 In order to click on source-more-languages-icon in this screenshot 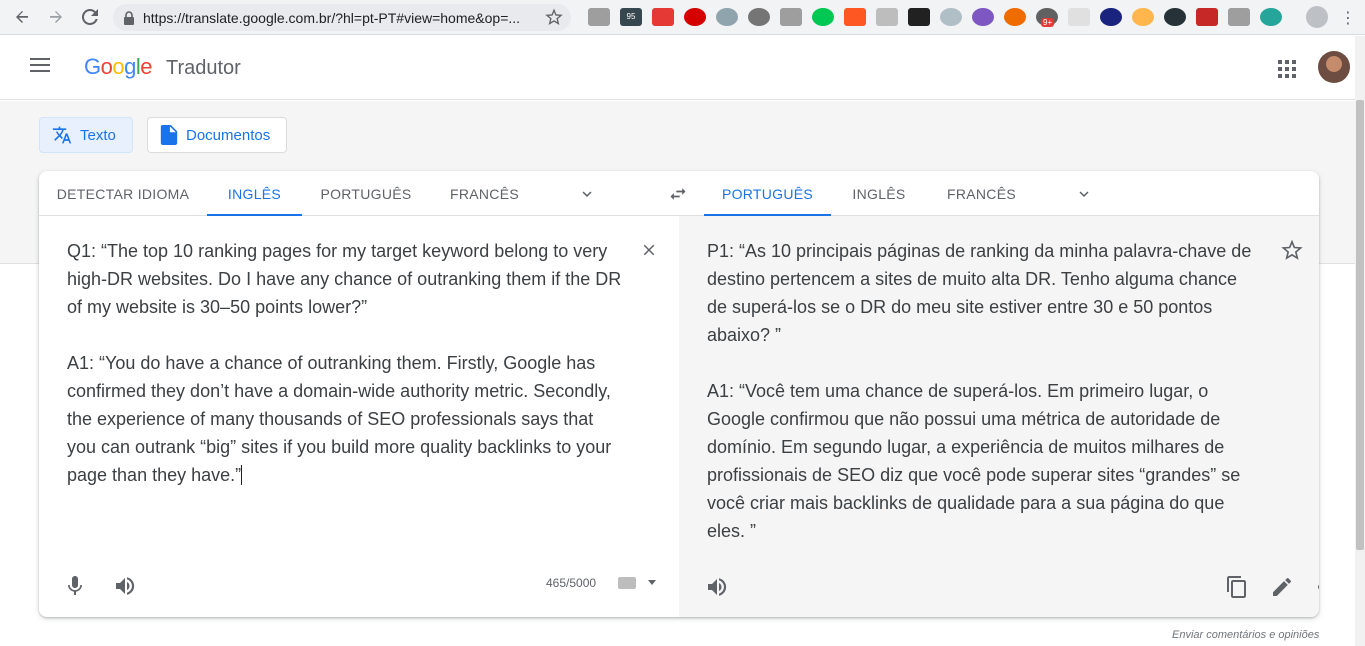, I will do `click(587, 194)`.